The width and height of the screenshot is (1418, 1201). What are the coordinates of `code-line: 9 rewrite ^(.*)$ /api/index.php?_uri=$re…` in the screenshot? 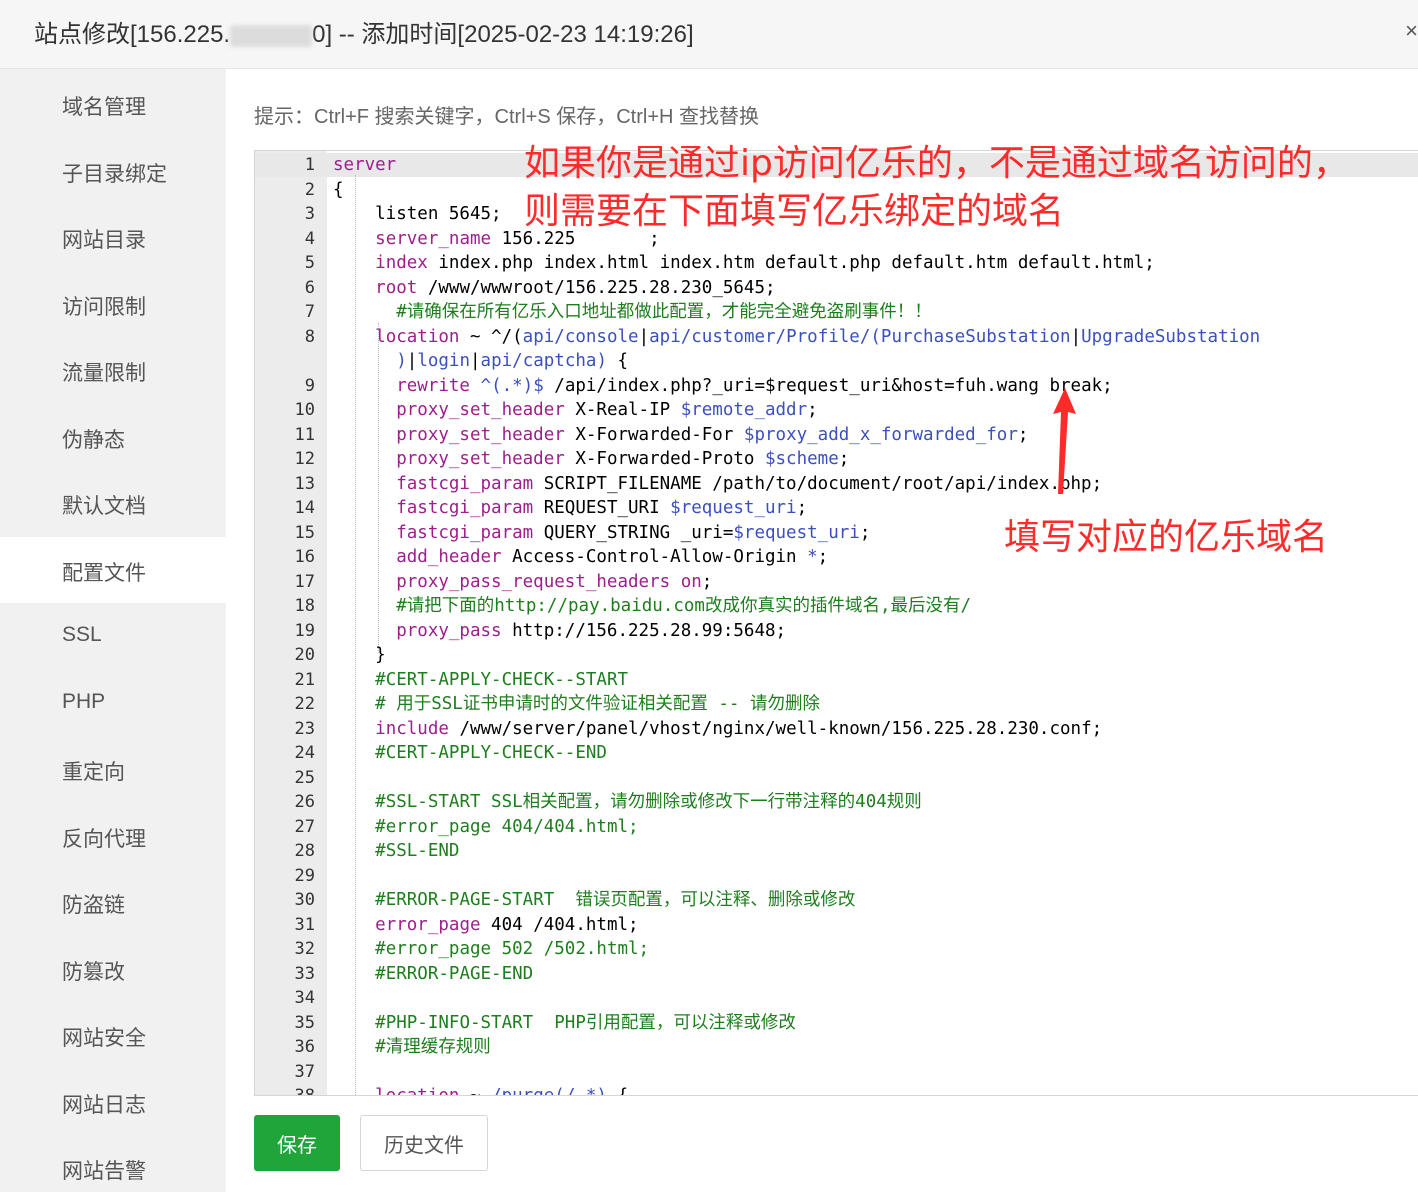 It's located at (836, 386).